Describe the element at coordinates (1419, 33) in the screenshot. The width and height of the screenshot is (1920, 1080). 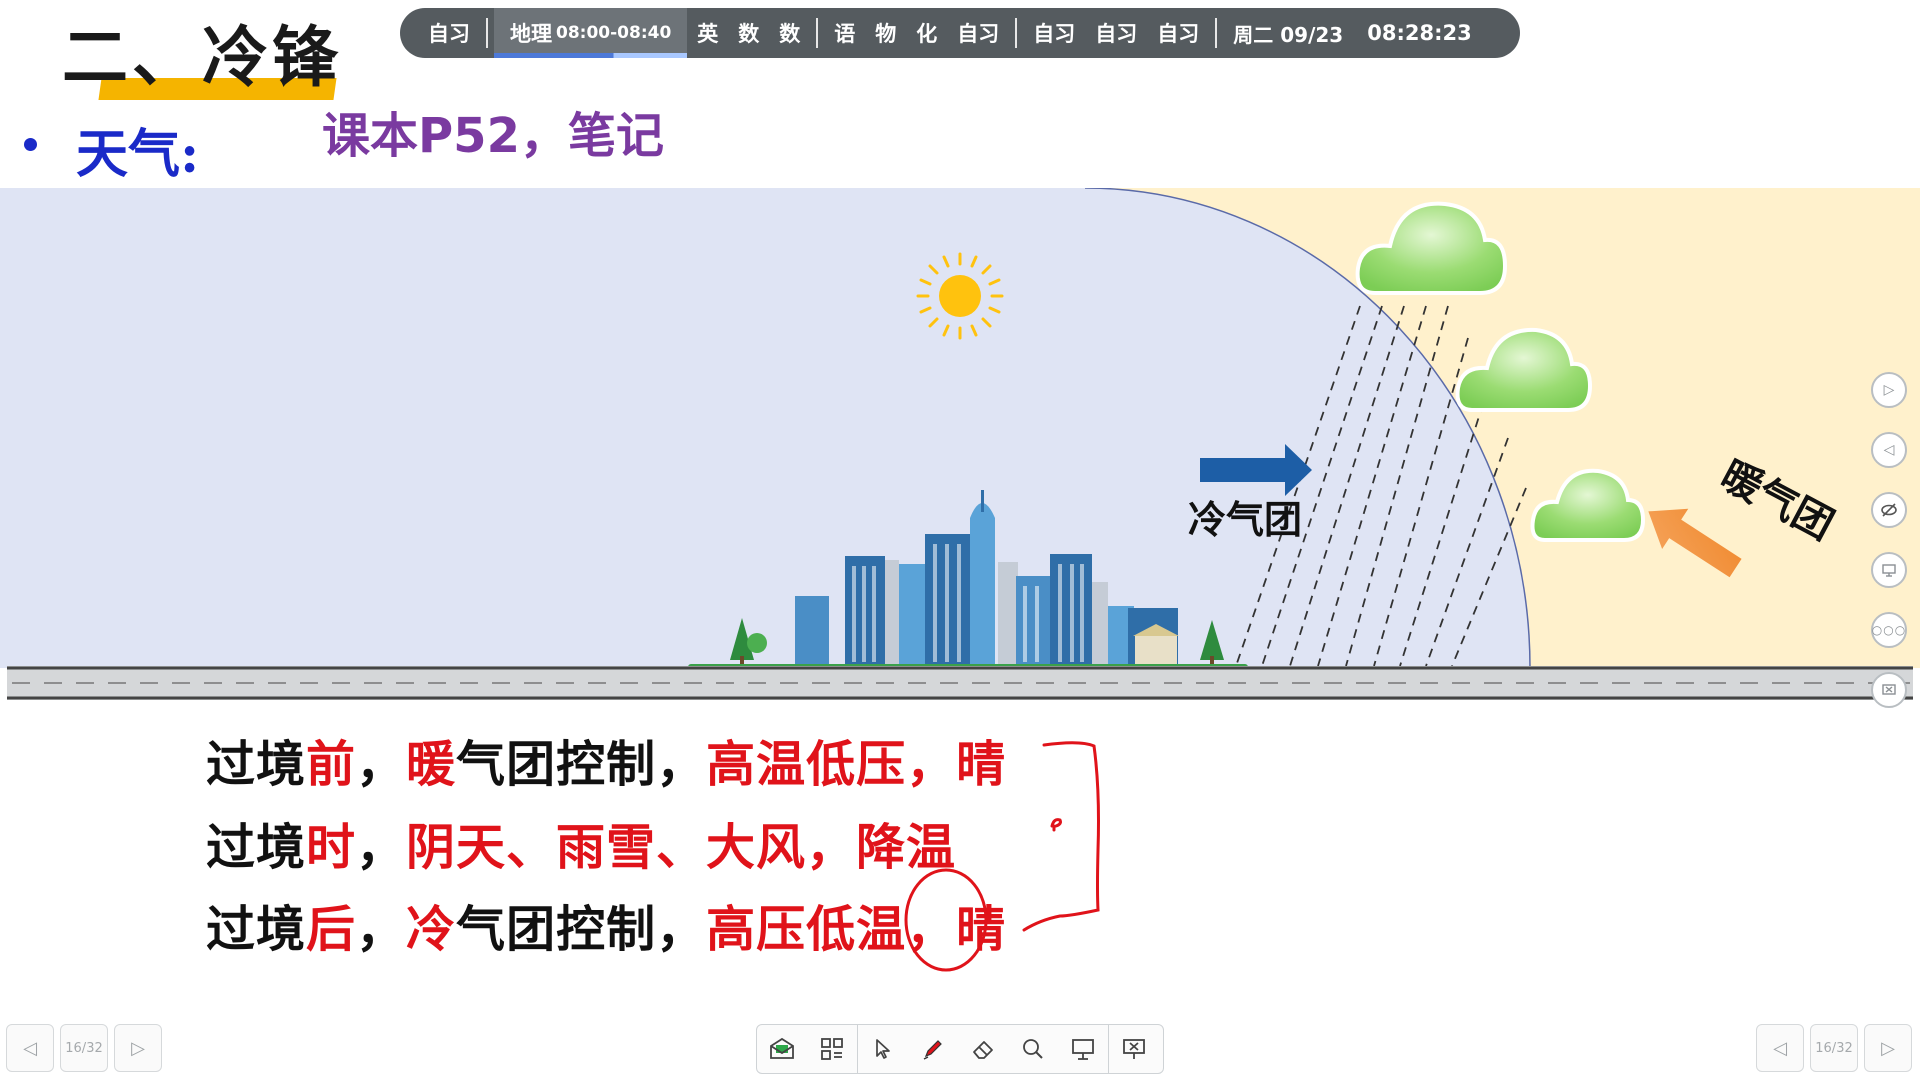
I see `schedule-clock: 08:28:23` at that location.